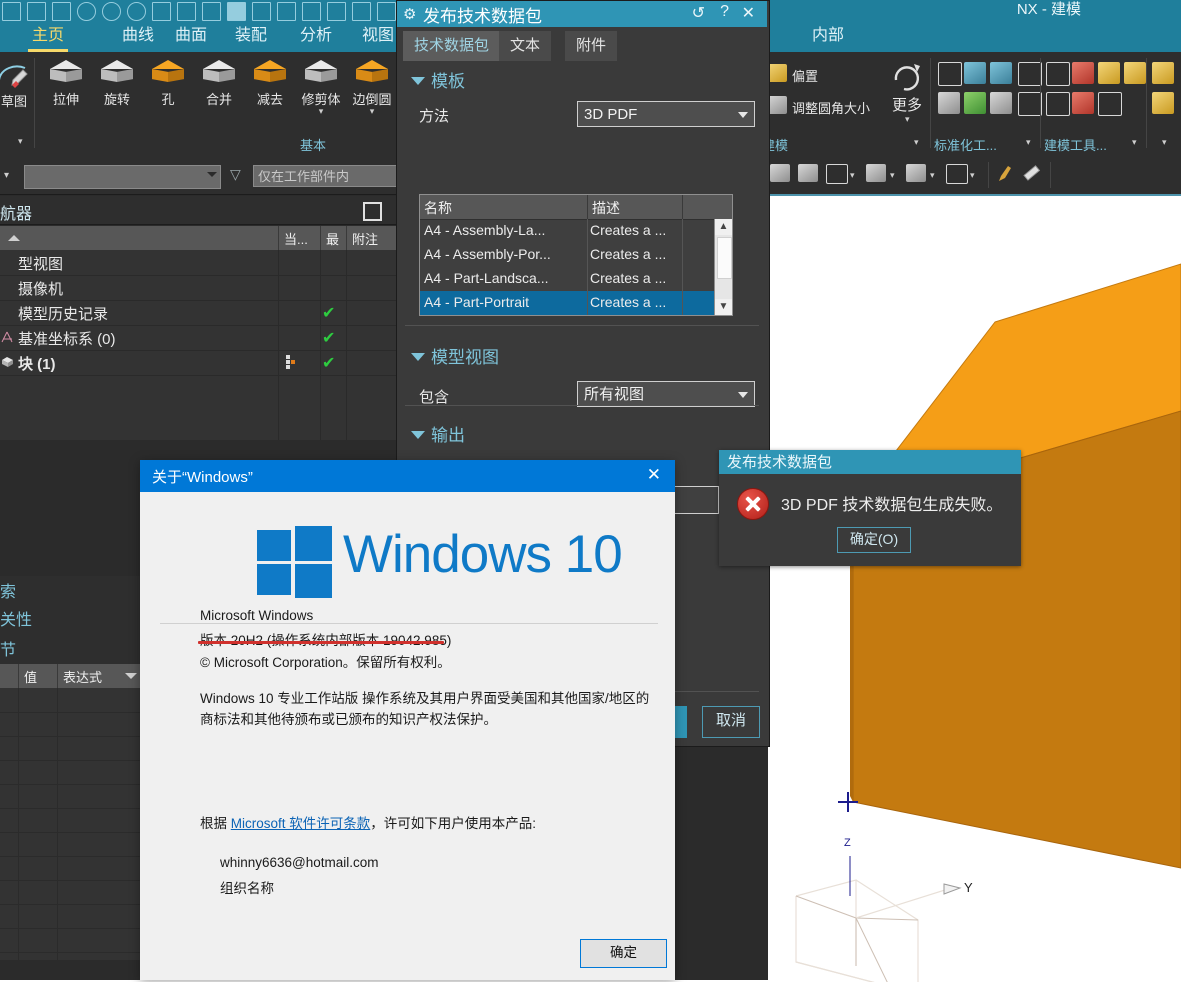 This screenshot has height=982, width=1181. Describe the element at coordinates (525, 46) in the screenshot. I see `tdp-tab-1: 文本` at that location.